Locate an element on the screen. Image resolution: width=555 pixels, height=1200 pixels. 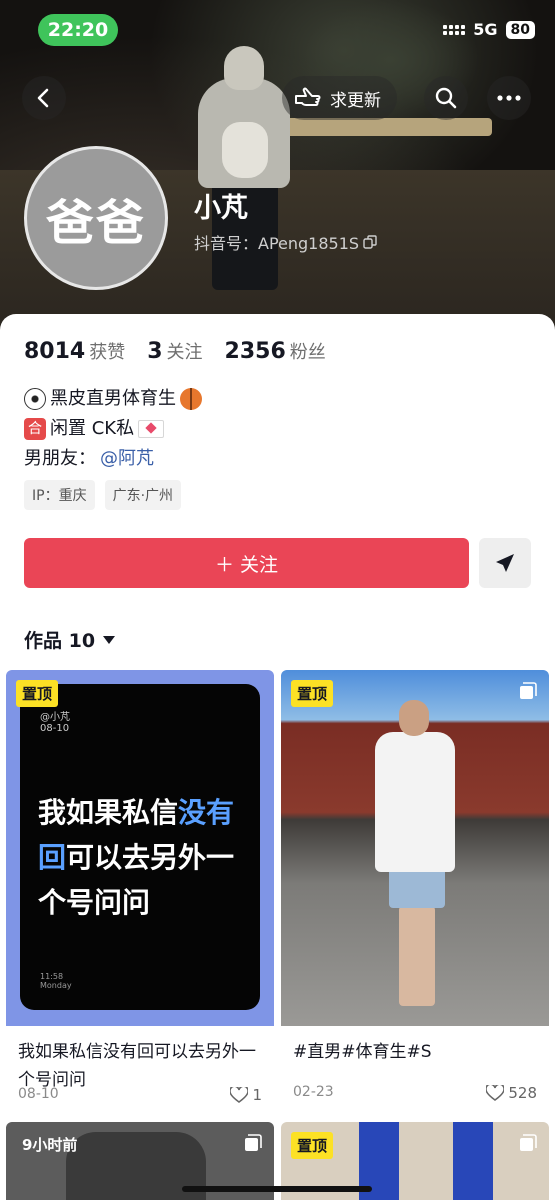
phone-date: 08-10 is located at coordinates (55, 728).